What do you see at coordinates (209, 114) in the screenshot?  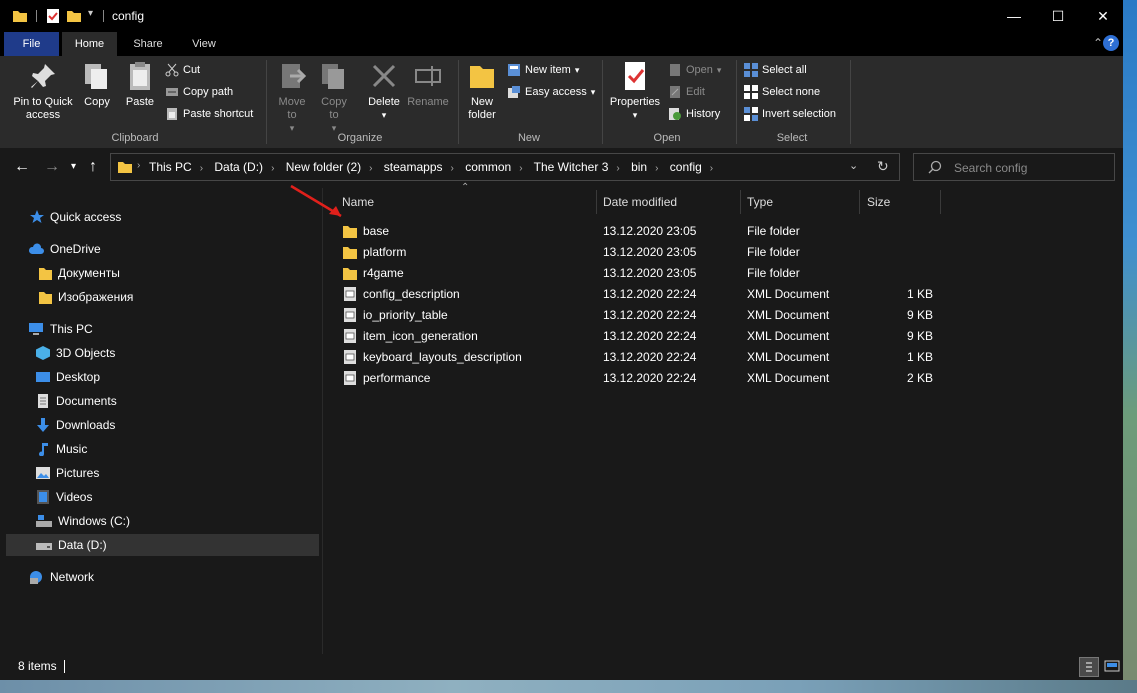 I see `paste-shortcut-button: Paste shortcut` at bounding box center [209, 114].